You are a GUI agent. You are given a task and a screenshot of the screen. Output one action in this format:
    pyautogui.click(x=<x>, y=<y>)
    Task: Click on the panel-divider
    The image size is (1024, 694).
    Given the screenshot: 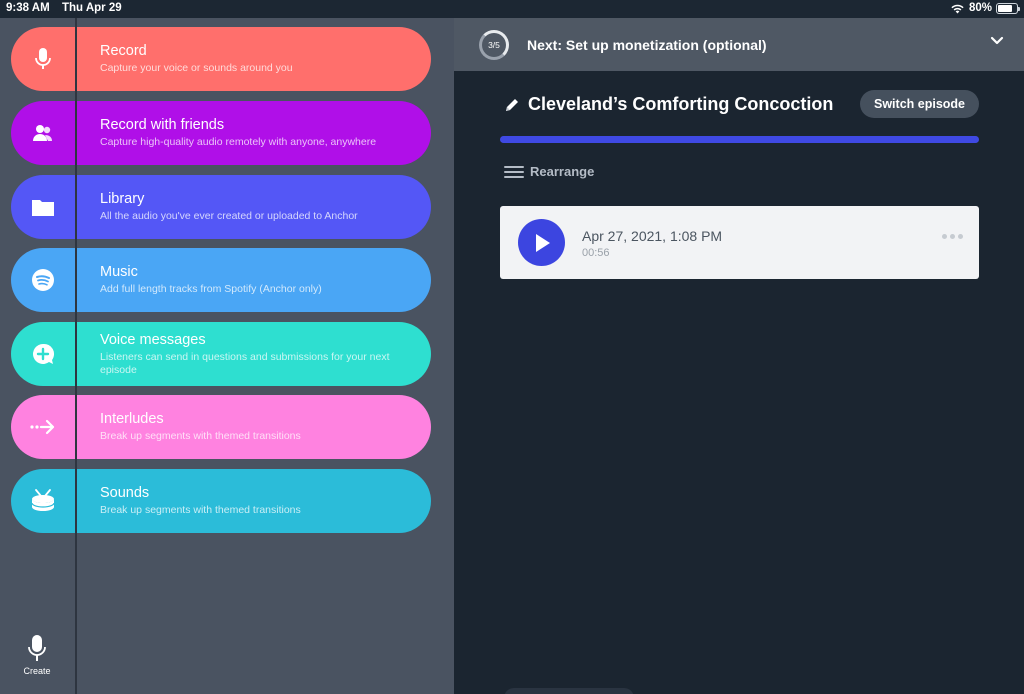 What is the action you would take?
    pyautogui.click(x=76, y=356)
    